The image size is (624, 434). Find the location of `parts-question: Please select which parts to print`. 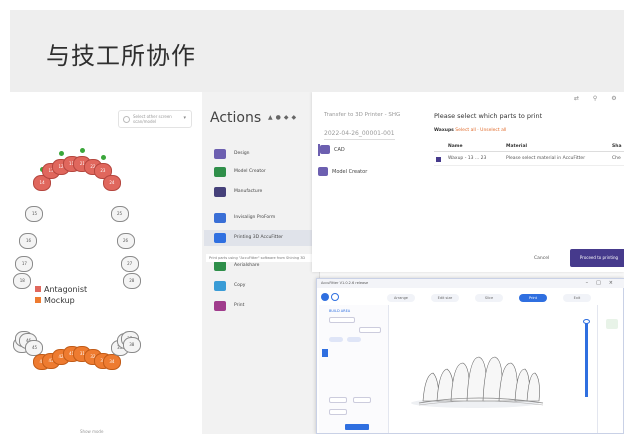

parts-question: Please select which parts to print is located at coordinates (488, 116).